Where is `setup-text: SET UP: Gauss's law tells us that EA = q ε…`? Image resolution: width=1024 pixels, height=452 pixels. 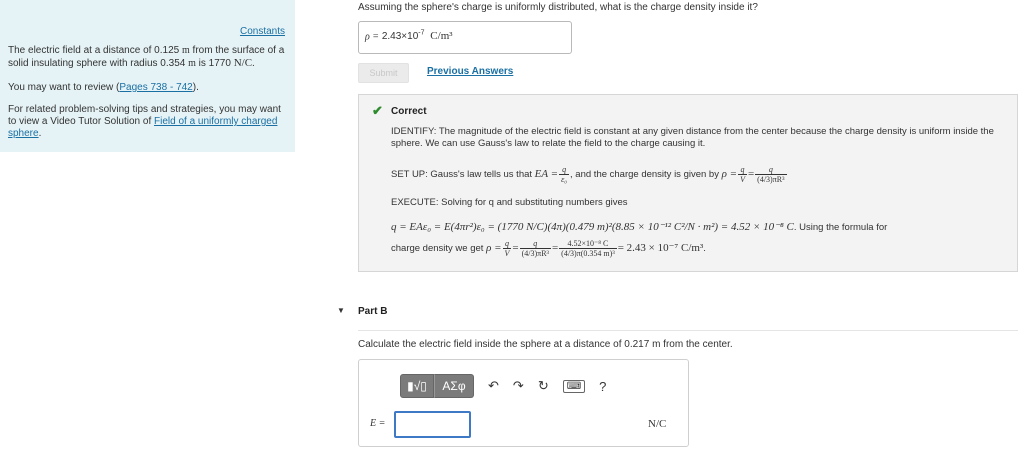
setup-text: SET UP: Gauss's law tells us that EA = q ε… is located at coordinates (589, 174).